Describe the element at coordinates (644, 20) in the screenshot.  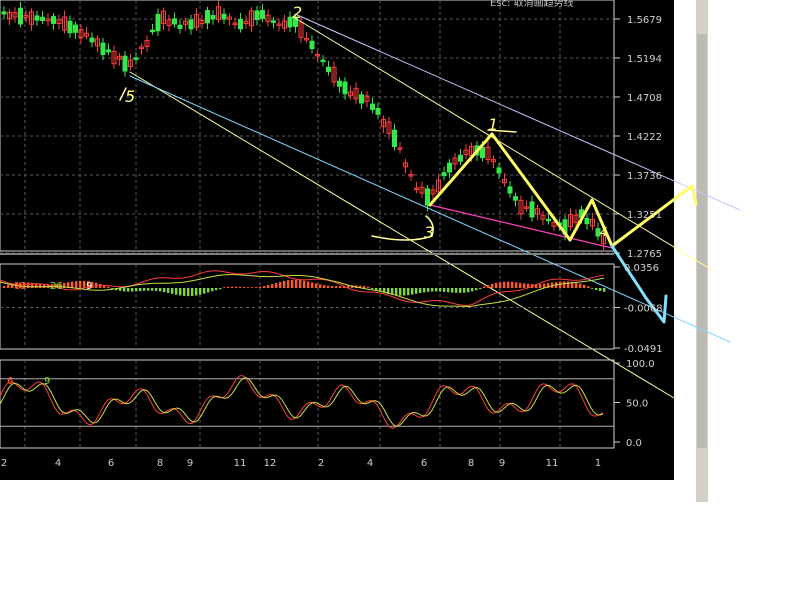
I see `price-tick-label: 1.5679` at that location.